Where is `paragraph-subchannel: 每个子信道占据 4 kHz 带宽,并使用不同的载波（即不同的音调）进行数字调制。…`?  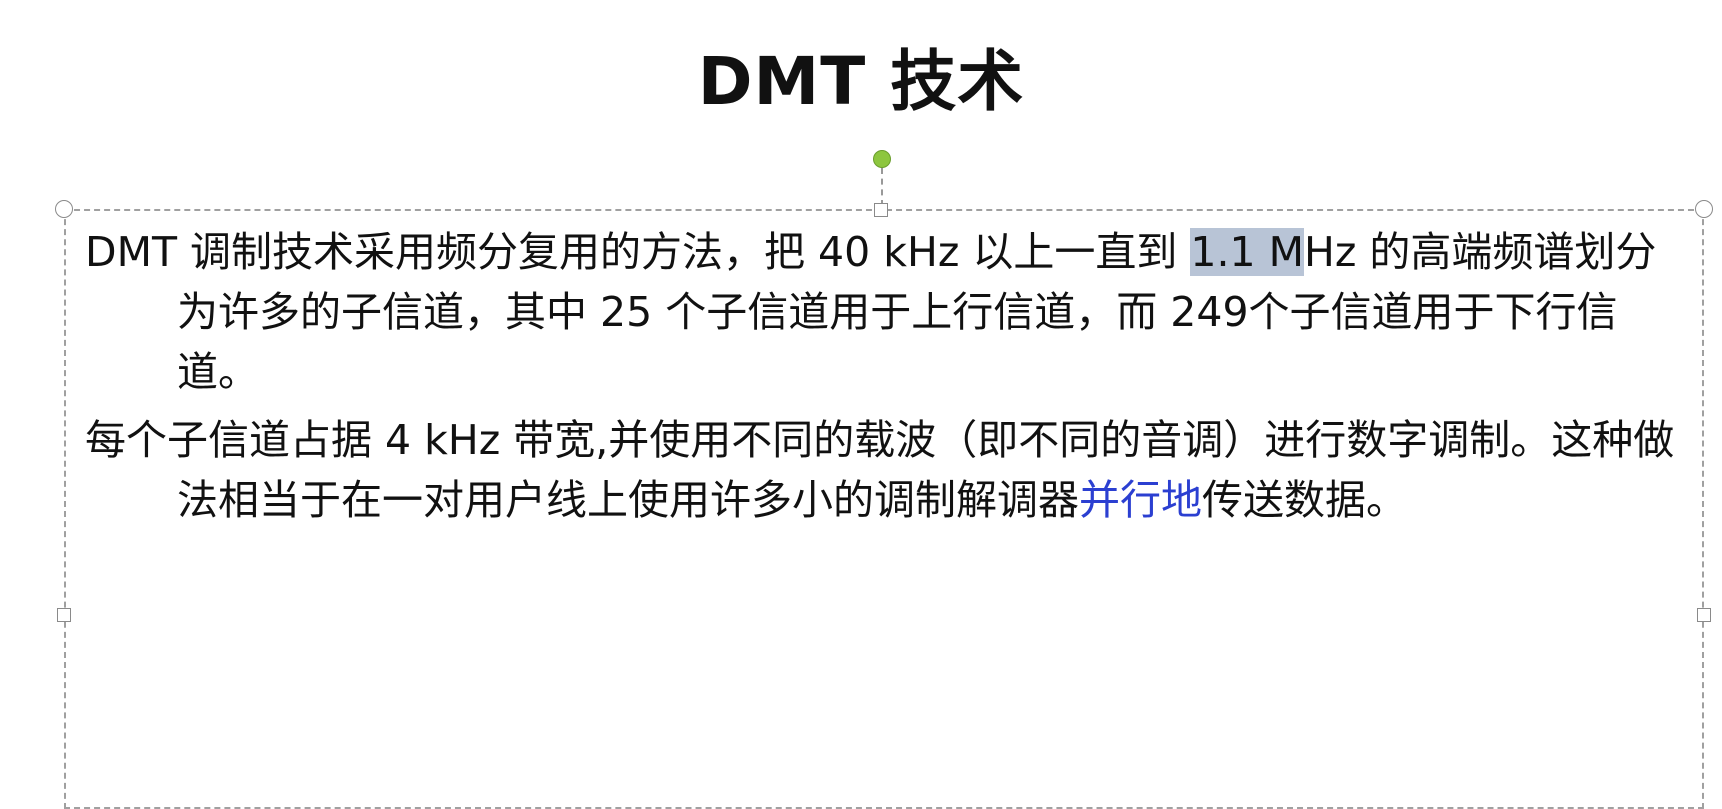 paragraph-subchannel: 每个子信道占据 4 kHz 带宽,并使用不同的载波（即不同的音调）进行数字调制。… is located at coordinates (885, 470).